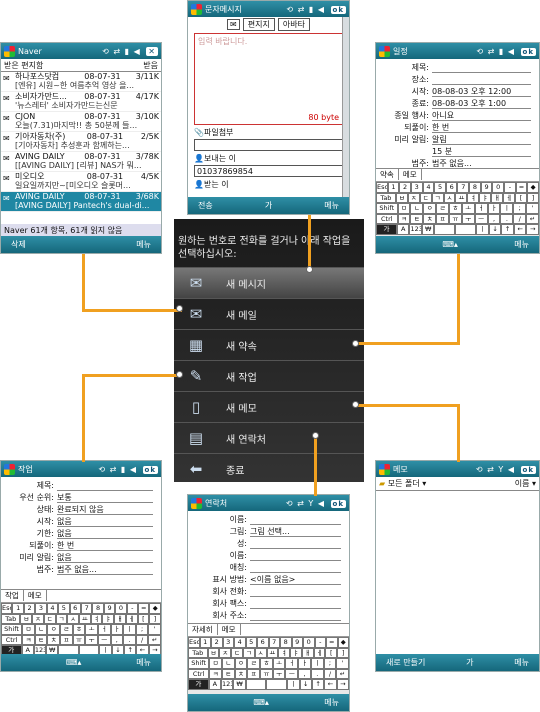 The image size is (540, 712). I want to click on folder-dropdown: ▰ 모든 폴더 ▾, so click(402, 483).